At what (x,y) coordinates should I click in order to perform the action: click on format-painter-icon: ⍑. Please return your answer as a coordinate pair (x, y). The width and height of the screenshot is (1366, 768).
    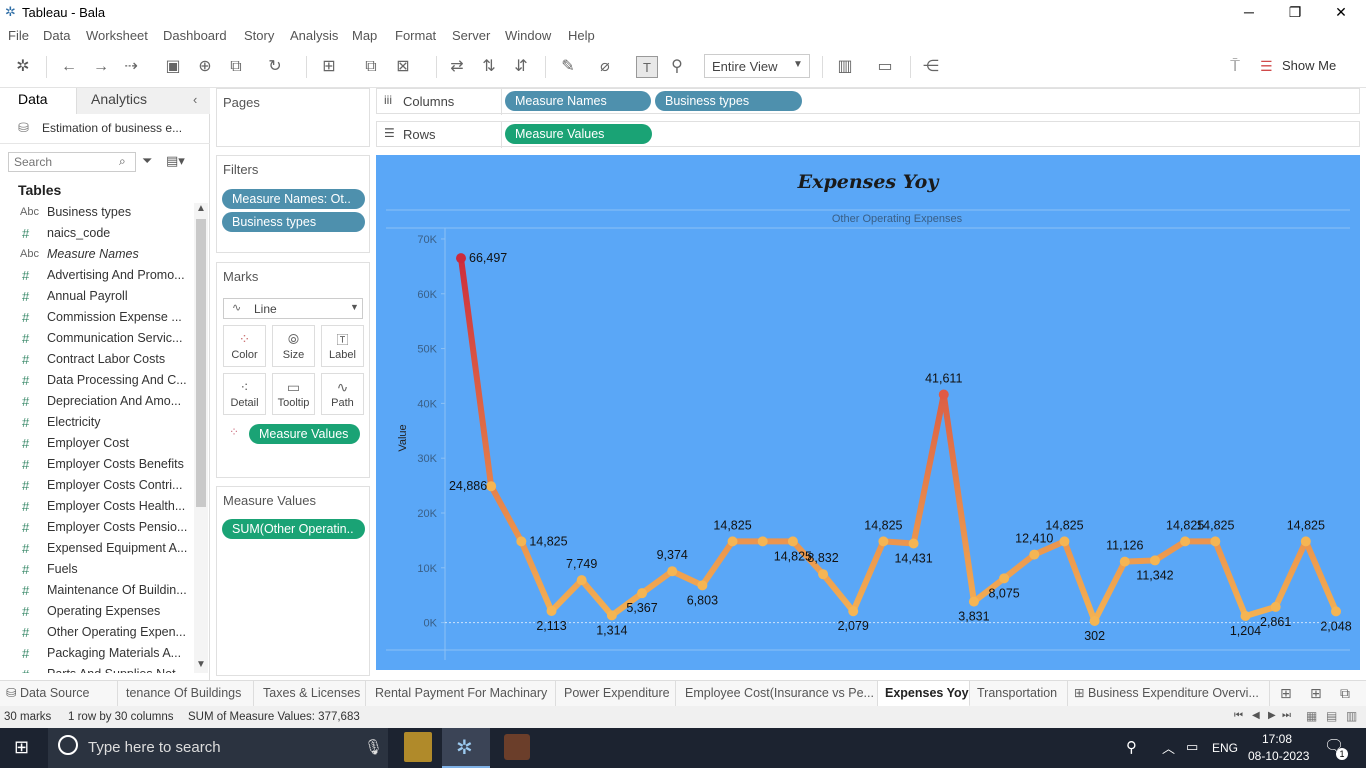
    Looking at the image, I should click on (1235, 67).